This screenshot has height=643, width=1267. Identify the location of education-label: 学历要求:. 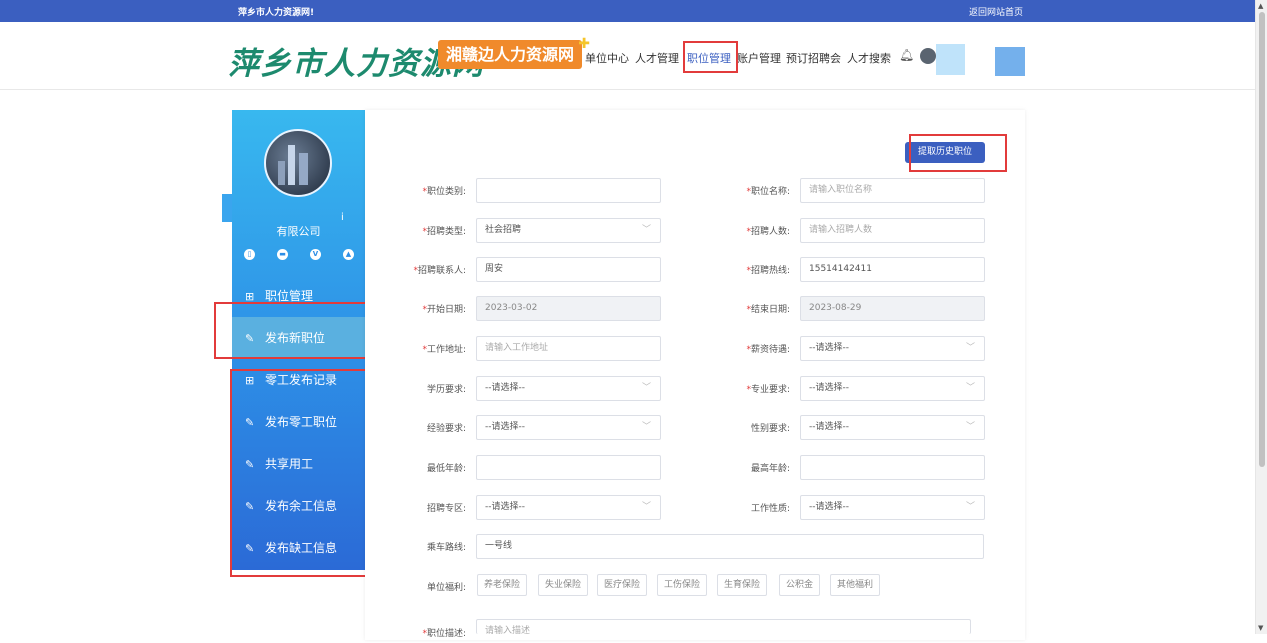
(446, 390).